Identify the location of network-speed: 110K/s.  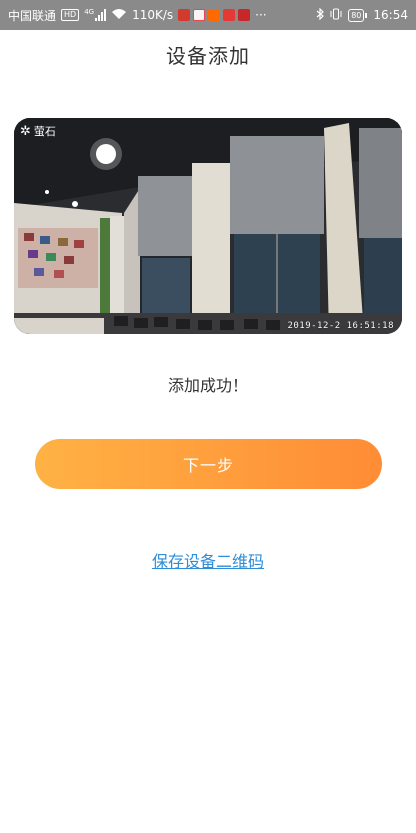
(153, 15).